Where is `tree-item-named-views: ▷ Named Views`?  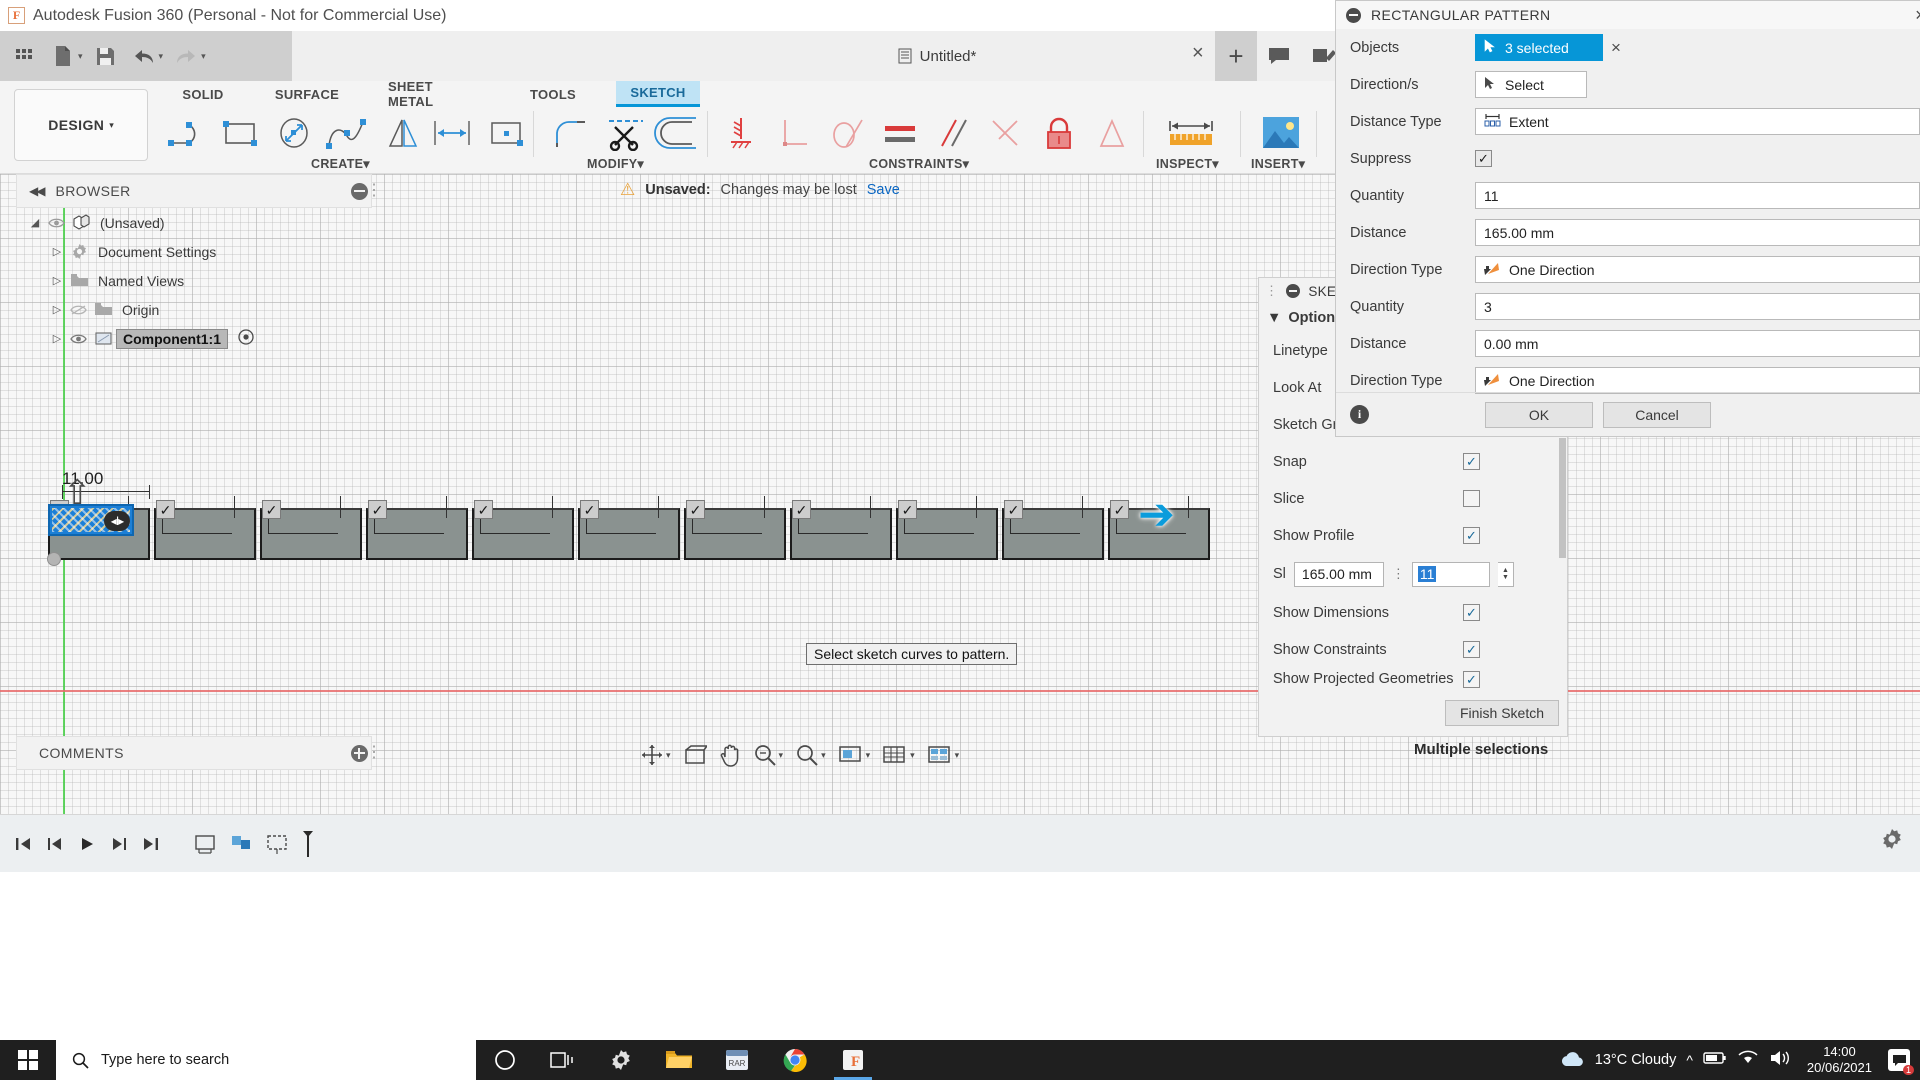
tree-item-named-views: ▷ Named Views is located at coordinates (194, 280).